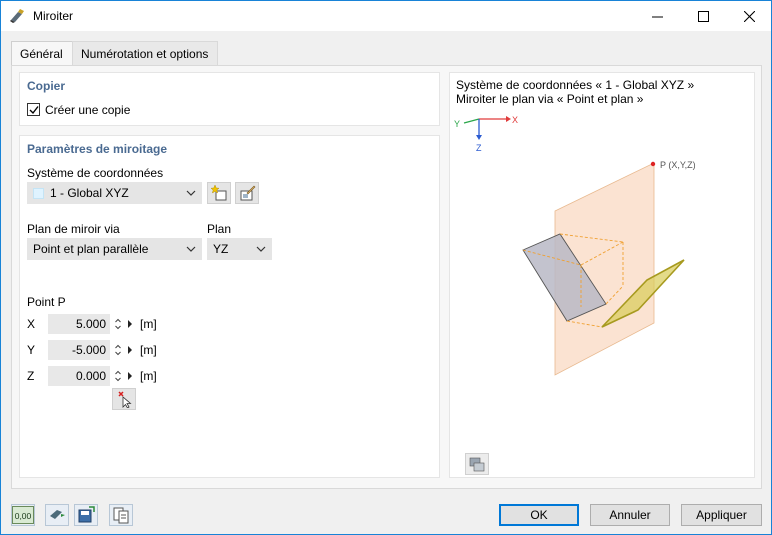 Image resolution: width=772 pixels, height=535 pixels. I want to click on table-icon, so click(121, 515).